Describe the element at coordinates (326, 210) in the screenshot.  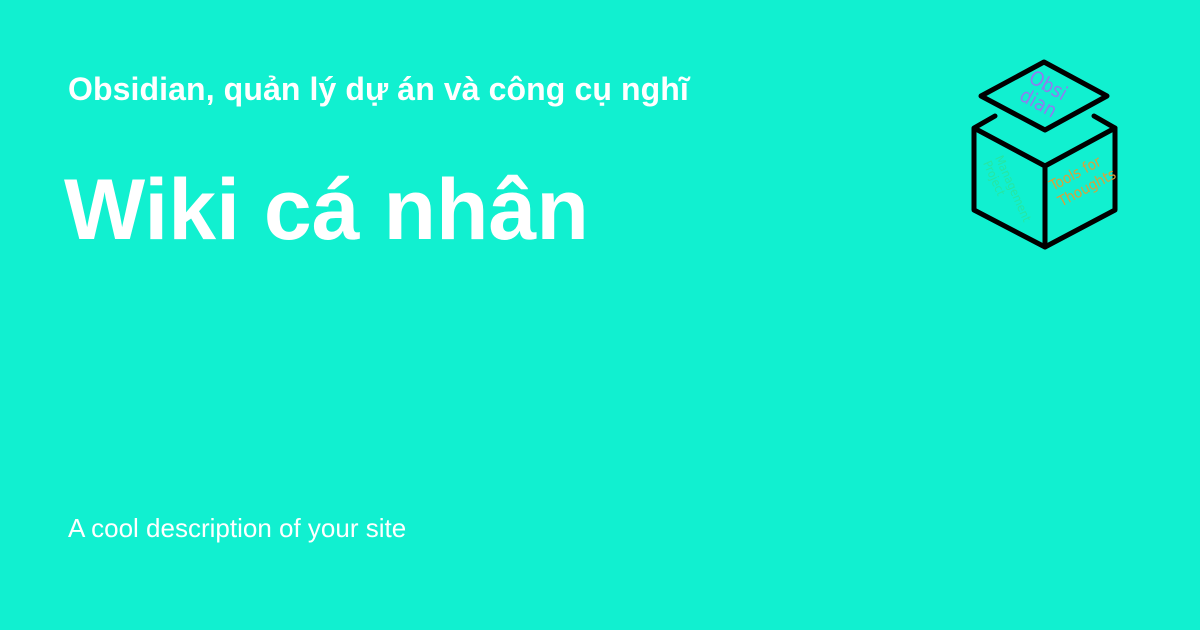
I see `page-title: Wiki cá nhân` at that location.